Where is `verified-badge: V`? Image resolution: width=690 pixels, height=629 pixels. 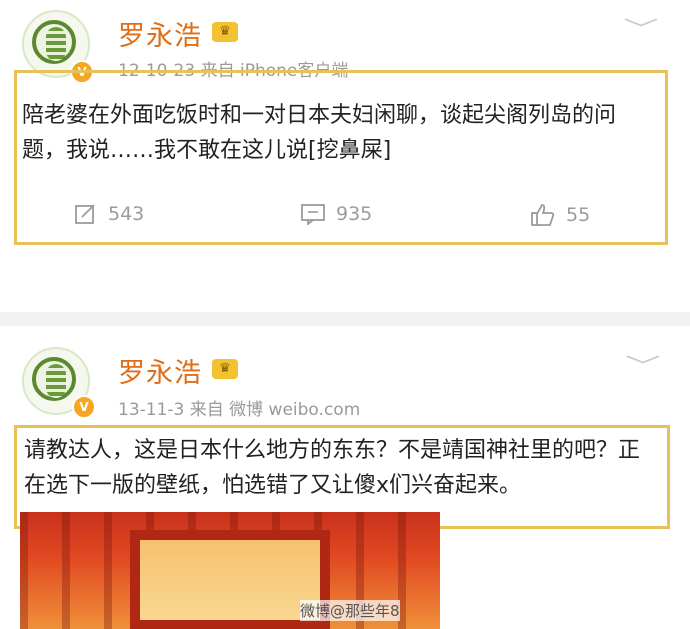
verified-badge: V is located at coordinates (84, 407).